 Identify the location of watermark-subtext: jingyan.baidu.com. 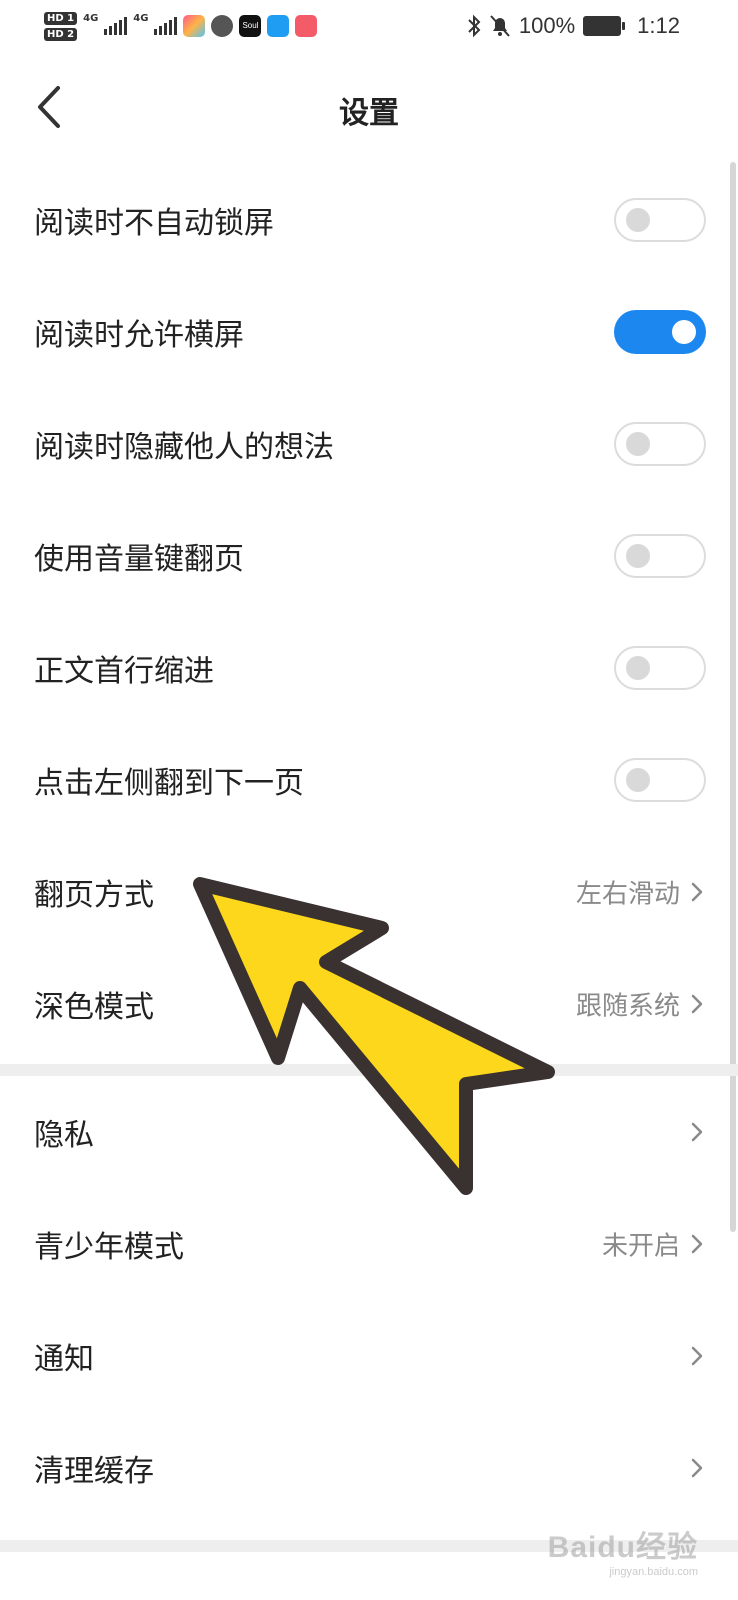
(653, 1572).